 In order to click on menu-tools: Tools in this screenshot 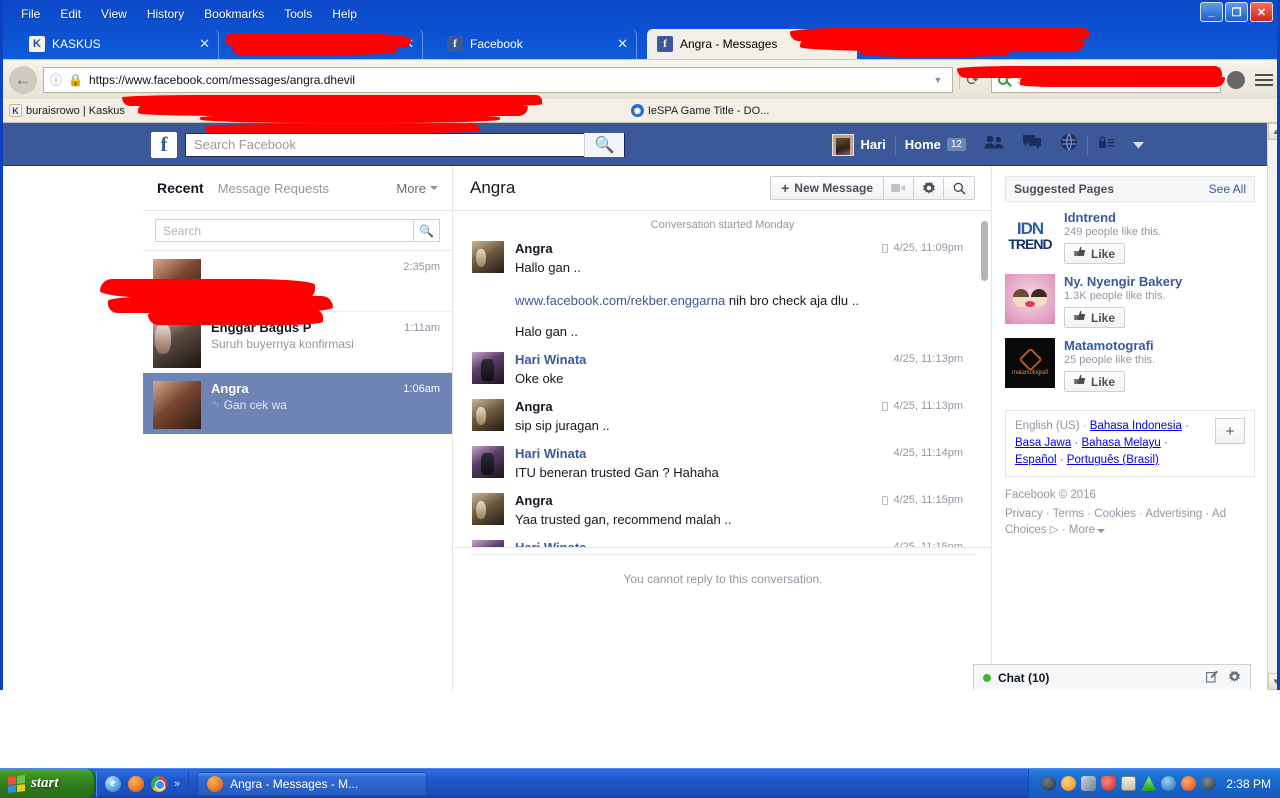, I will do `click(298, 14)`.